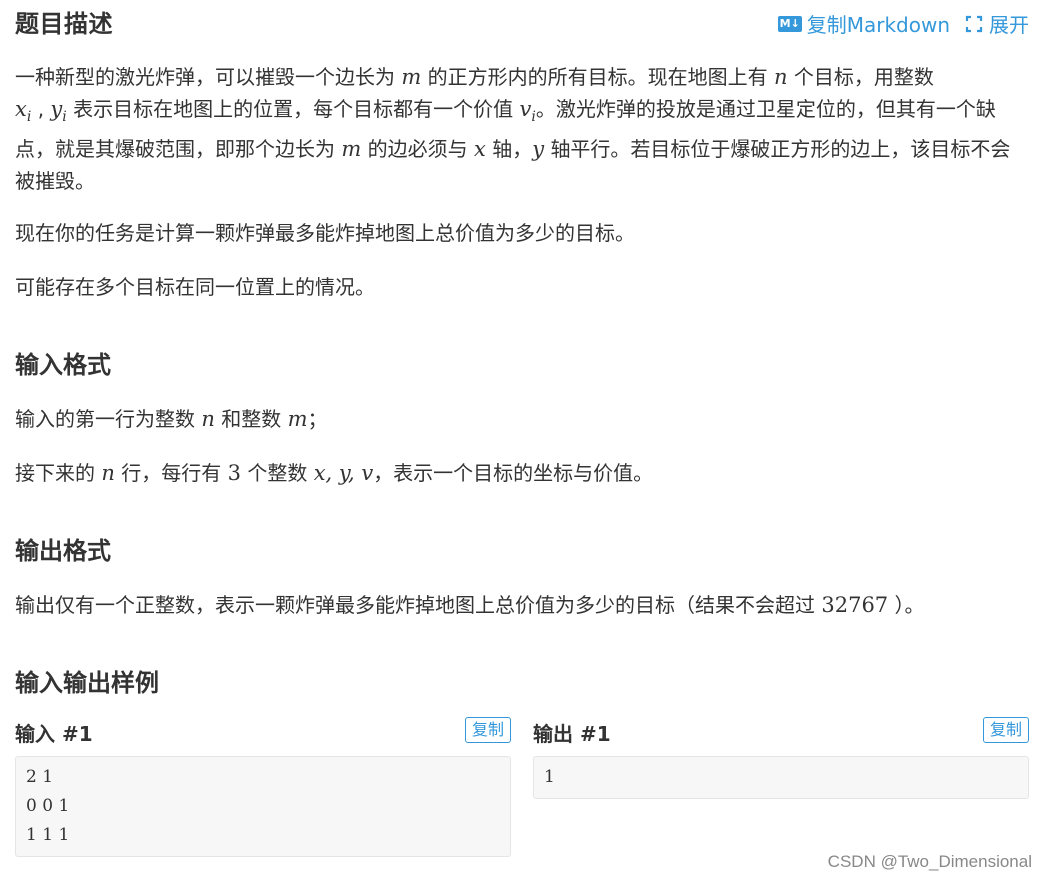 The width and height of the screenshot is (1046, 880). I want to click on sample-input-header: 输入 #1 复制, so click(263, 734).